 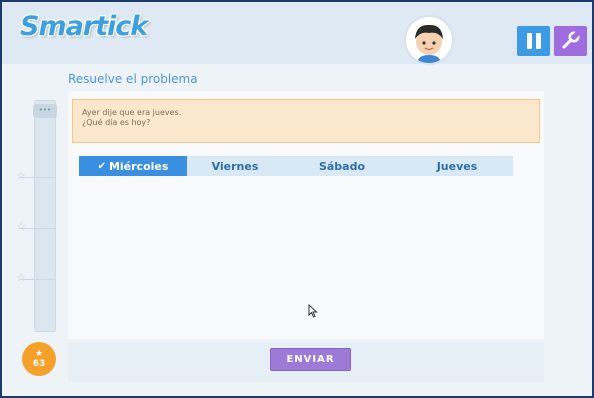 I want to click on wrench-icon, so click(x=571, y=40).